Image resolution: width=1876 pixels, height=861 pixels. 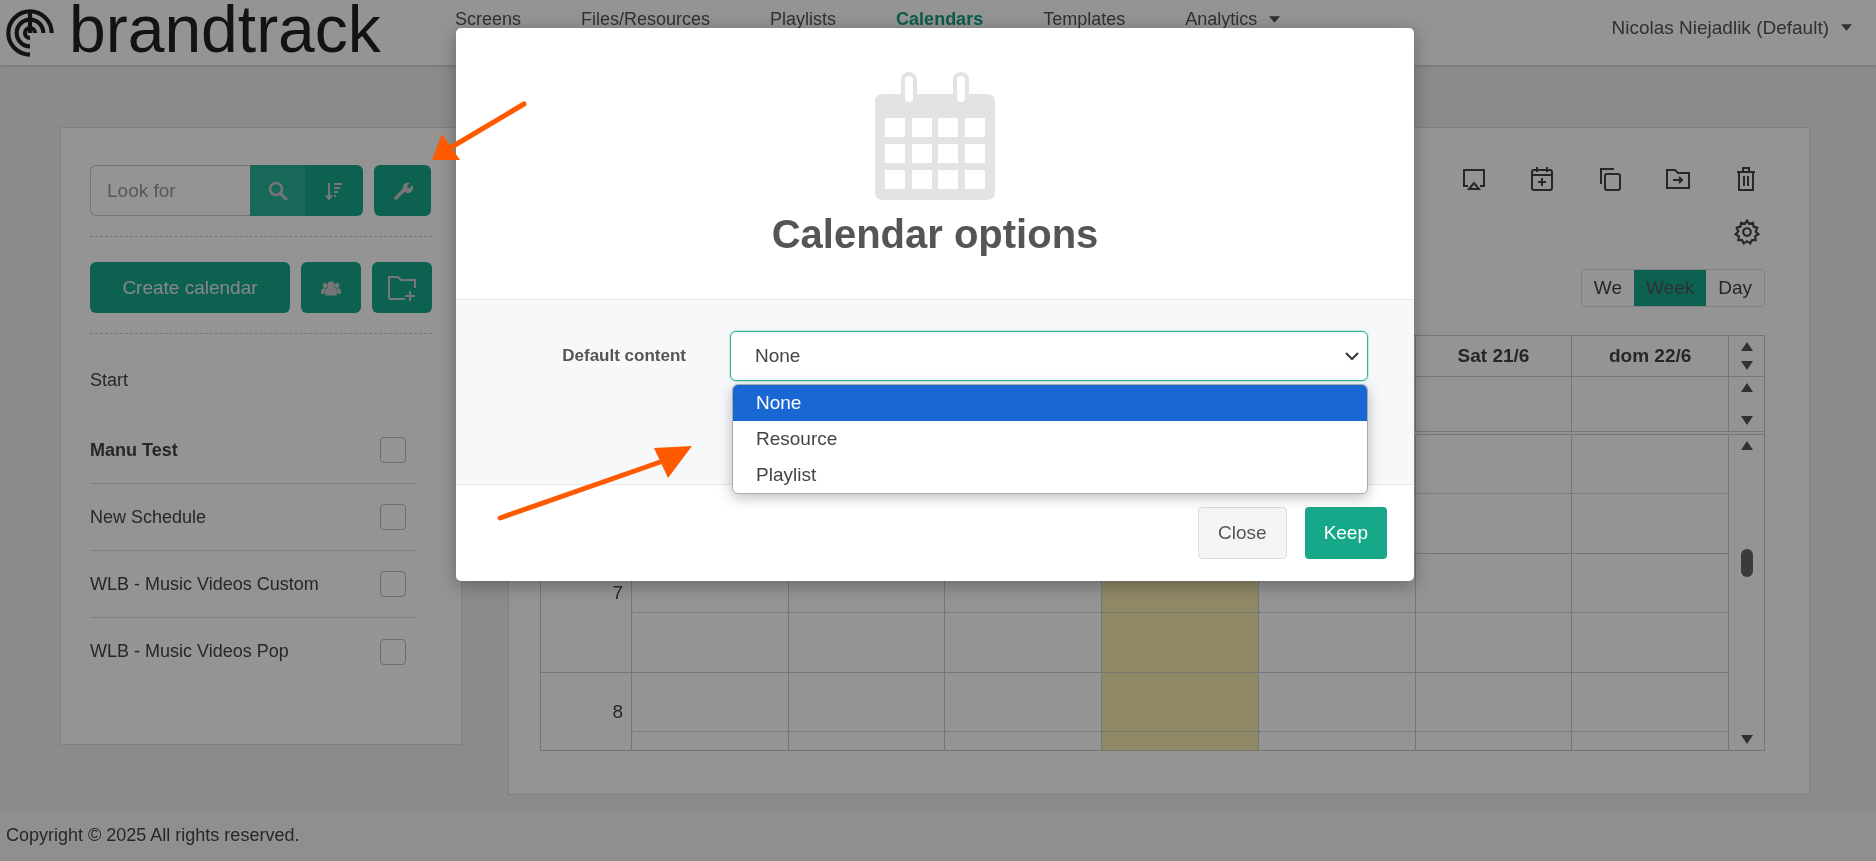 I want to click on field-label: Default content, so click(x=624, y=356).